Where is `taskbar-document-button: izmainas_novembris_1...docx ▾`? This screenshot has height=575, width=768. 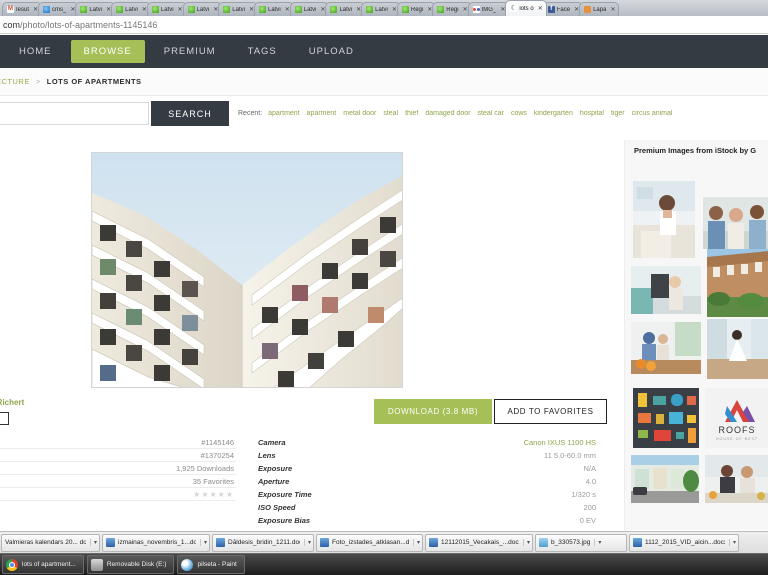
taskbar-document-button: izmainas_novembris_1...docx ▾ is located at coordinates (156, 542).